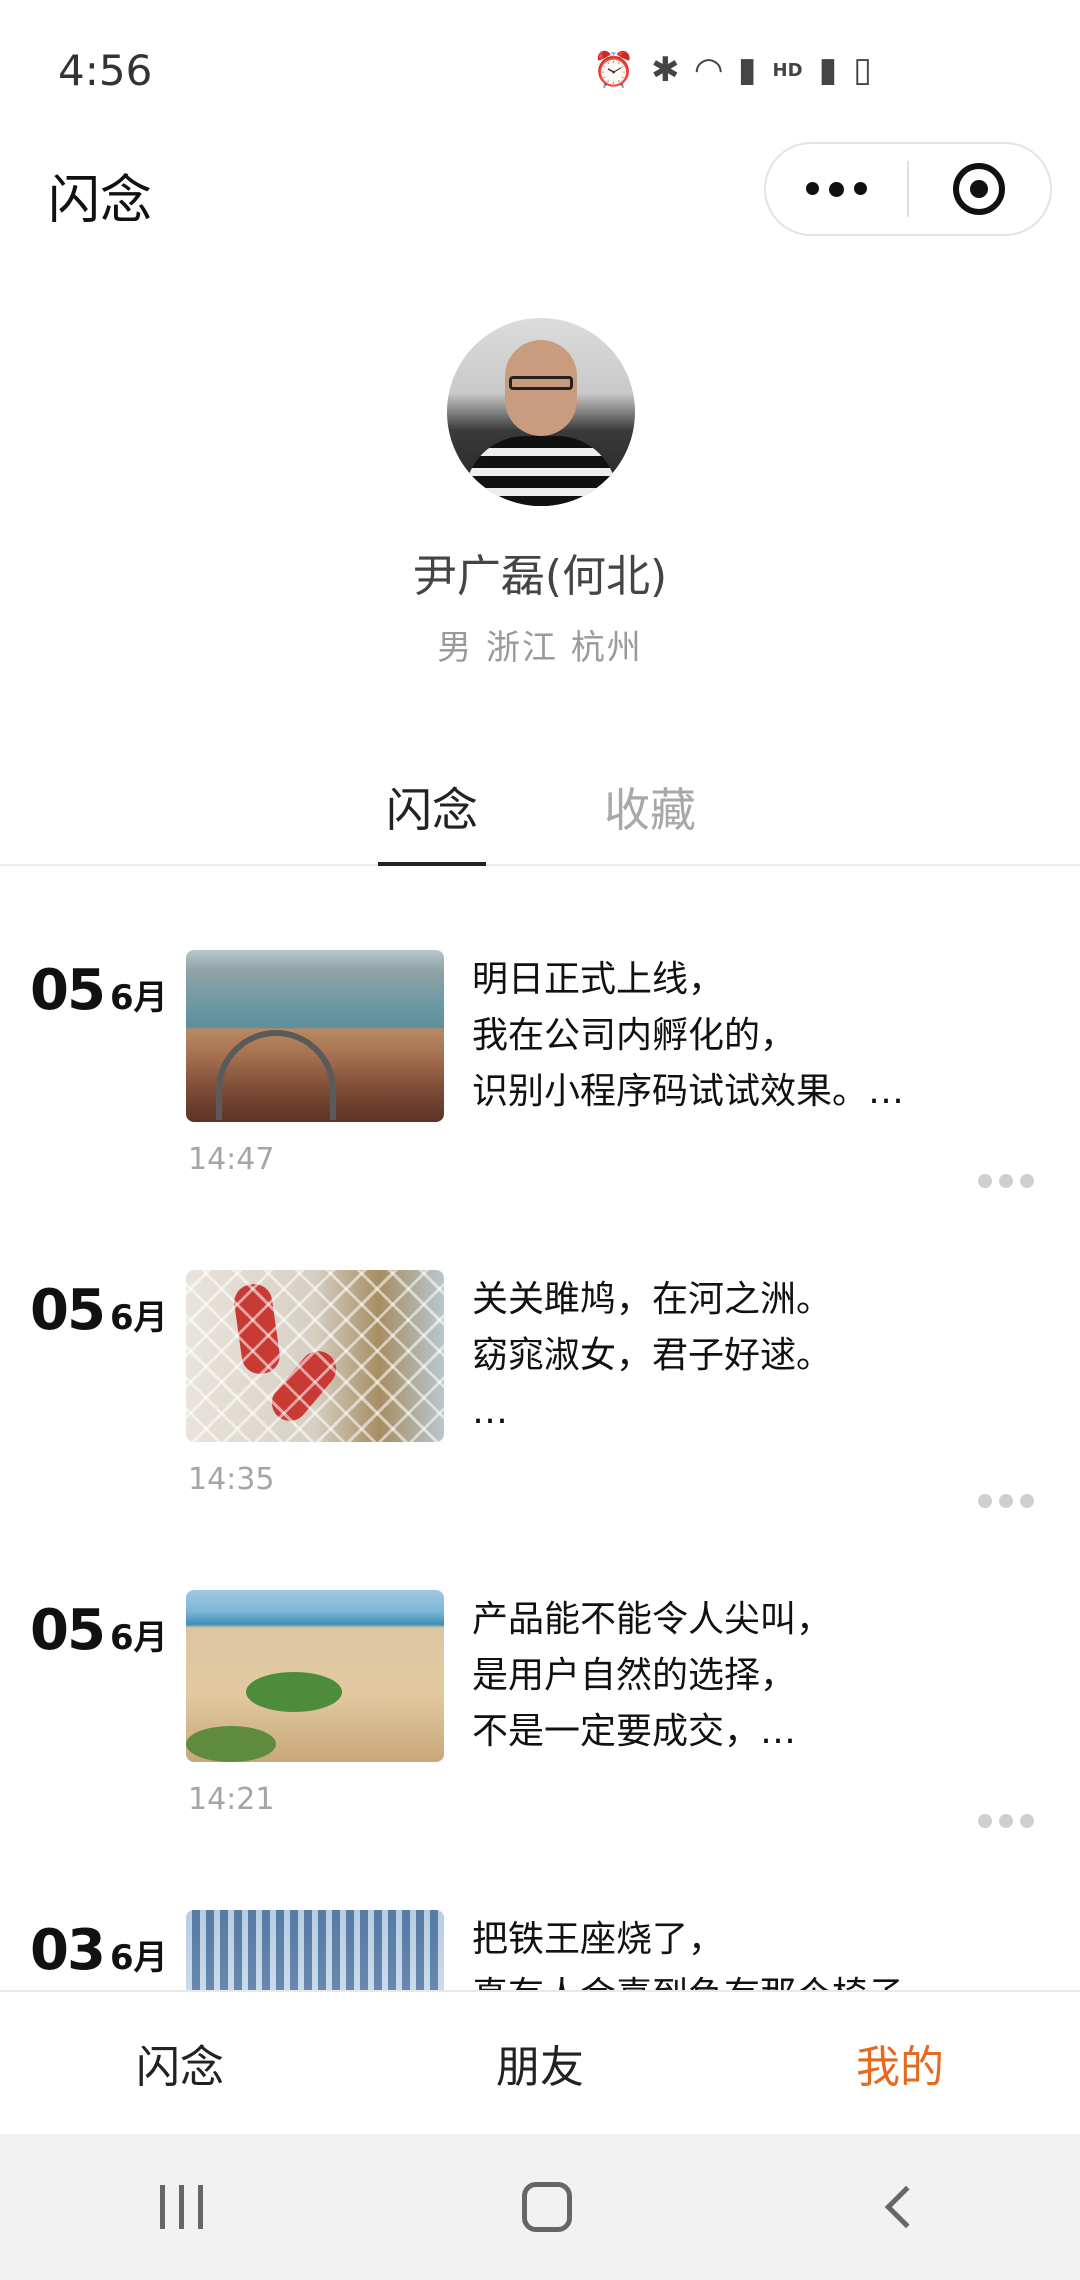 The height and width of the screenshot is (2280, 1080). I want to click on post-time: 14:35, so click(231, 1479).